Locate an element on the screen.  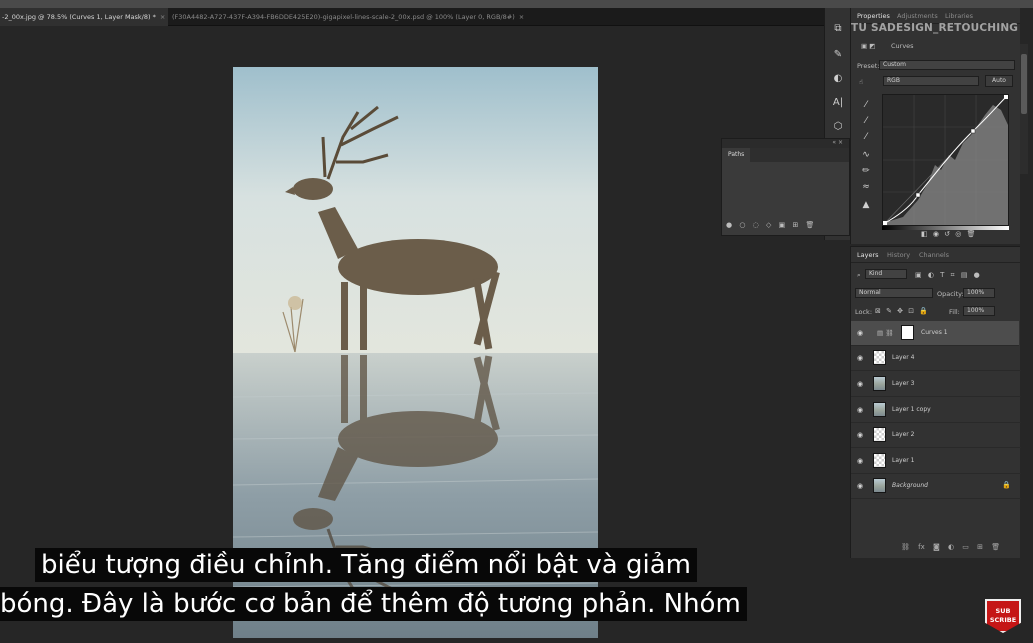
pencil-icon: ✏ is located at coordinates (866, 171).